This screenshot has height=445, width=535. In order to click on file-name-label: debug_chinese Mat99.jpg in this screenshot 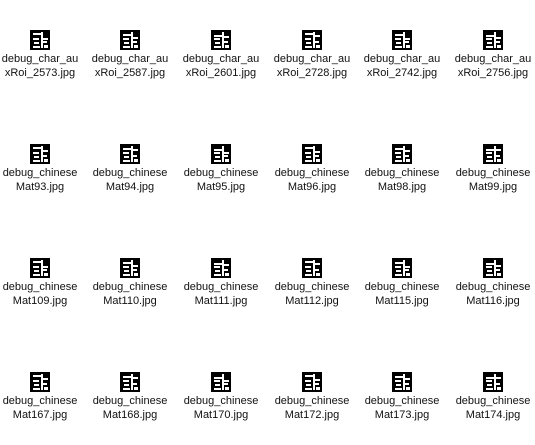, I will do `click(492, 180)`.